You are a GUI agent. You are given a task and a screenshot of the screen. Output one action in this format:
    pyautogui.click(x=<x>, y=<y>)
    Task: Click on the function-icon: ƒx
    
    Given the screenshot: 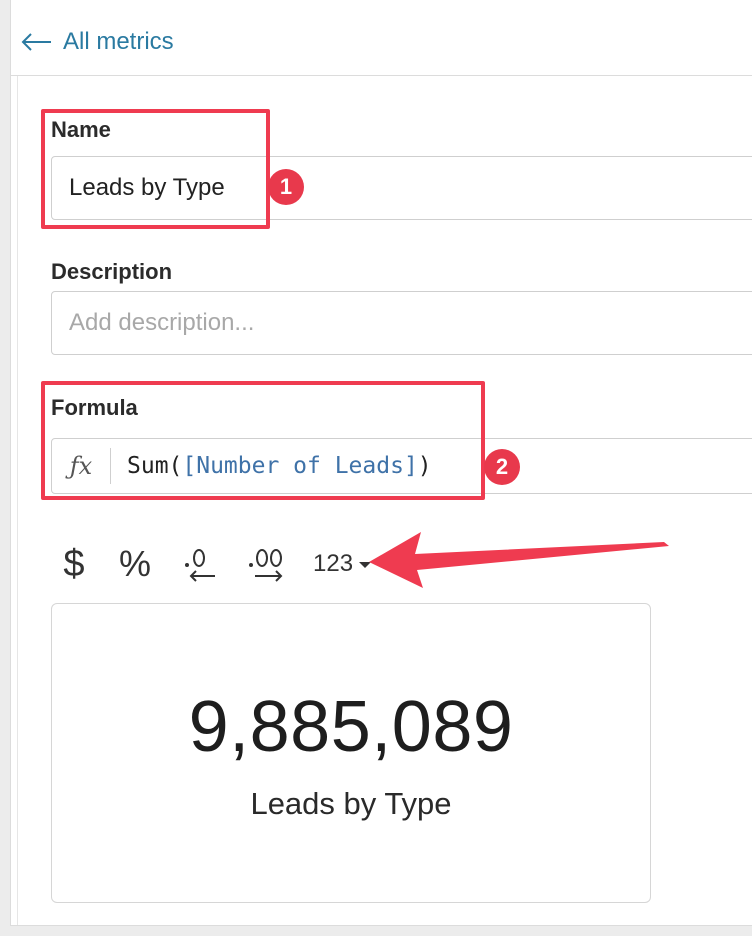 What is the action you would take?
    pyautogui.click(x=81, y=466)
    